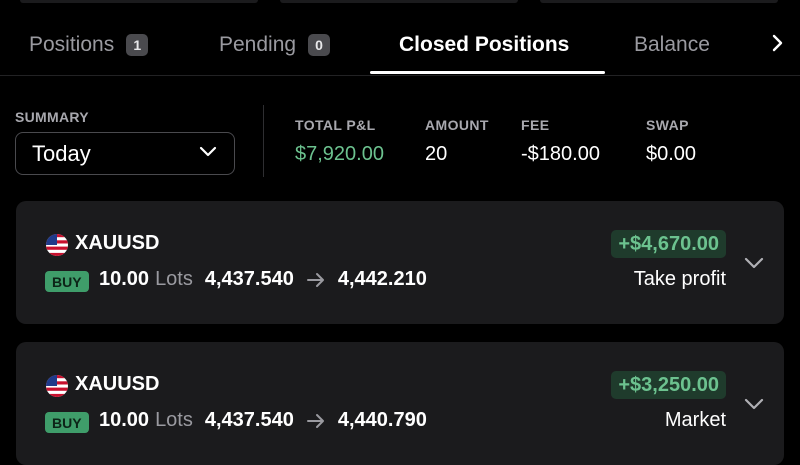  Describe the element at coordinates (457, 125) in the screenshot. I see `stat-label: AMOUNT` at that location.